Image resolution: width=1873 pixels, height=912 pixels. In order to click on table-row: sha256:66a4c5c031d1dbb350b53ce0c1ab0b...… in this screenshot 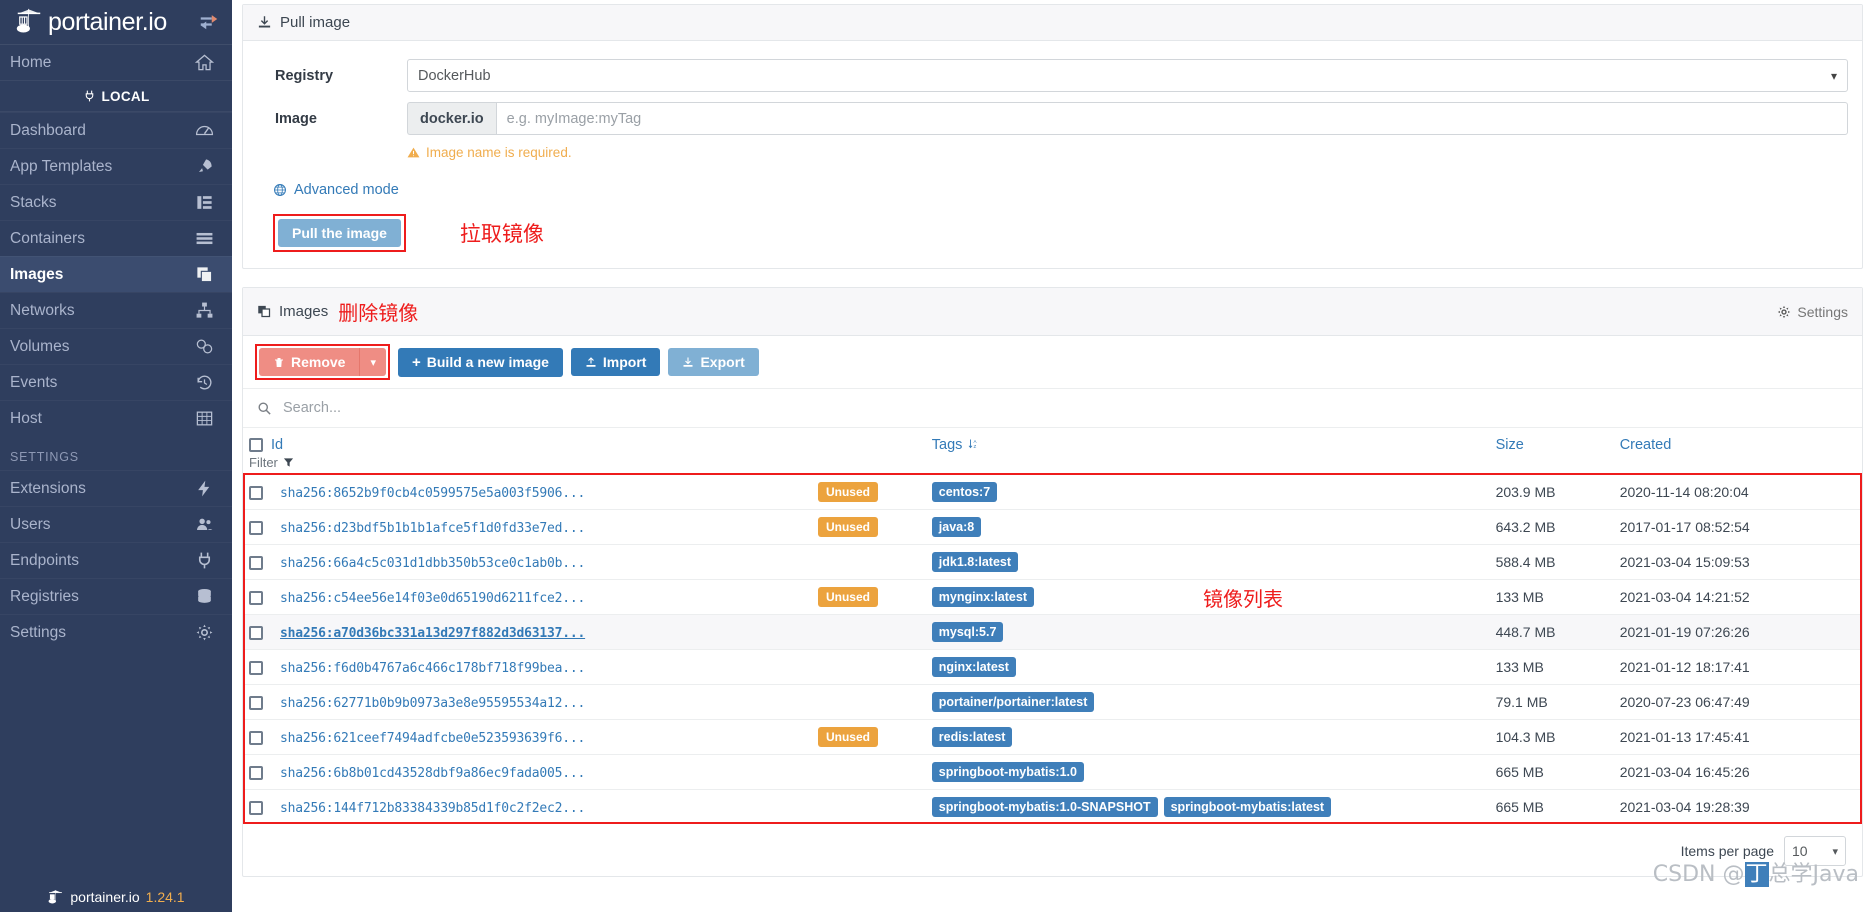, I will do `click(1052, 562)`.